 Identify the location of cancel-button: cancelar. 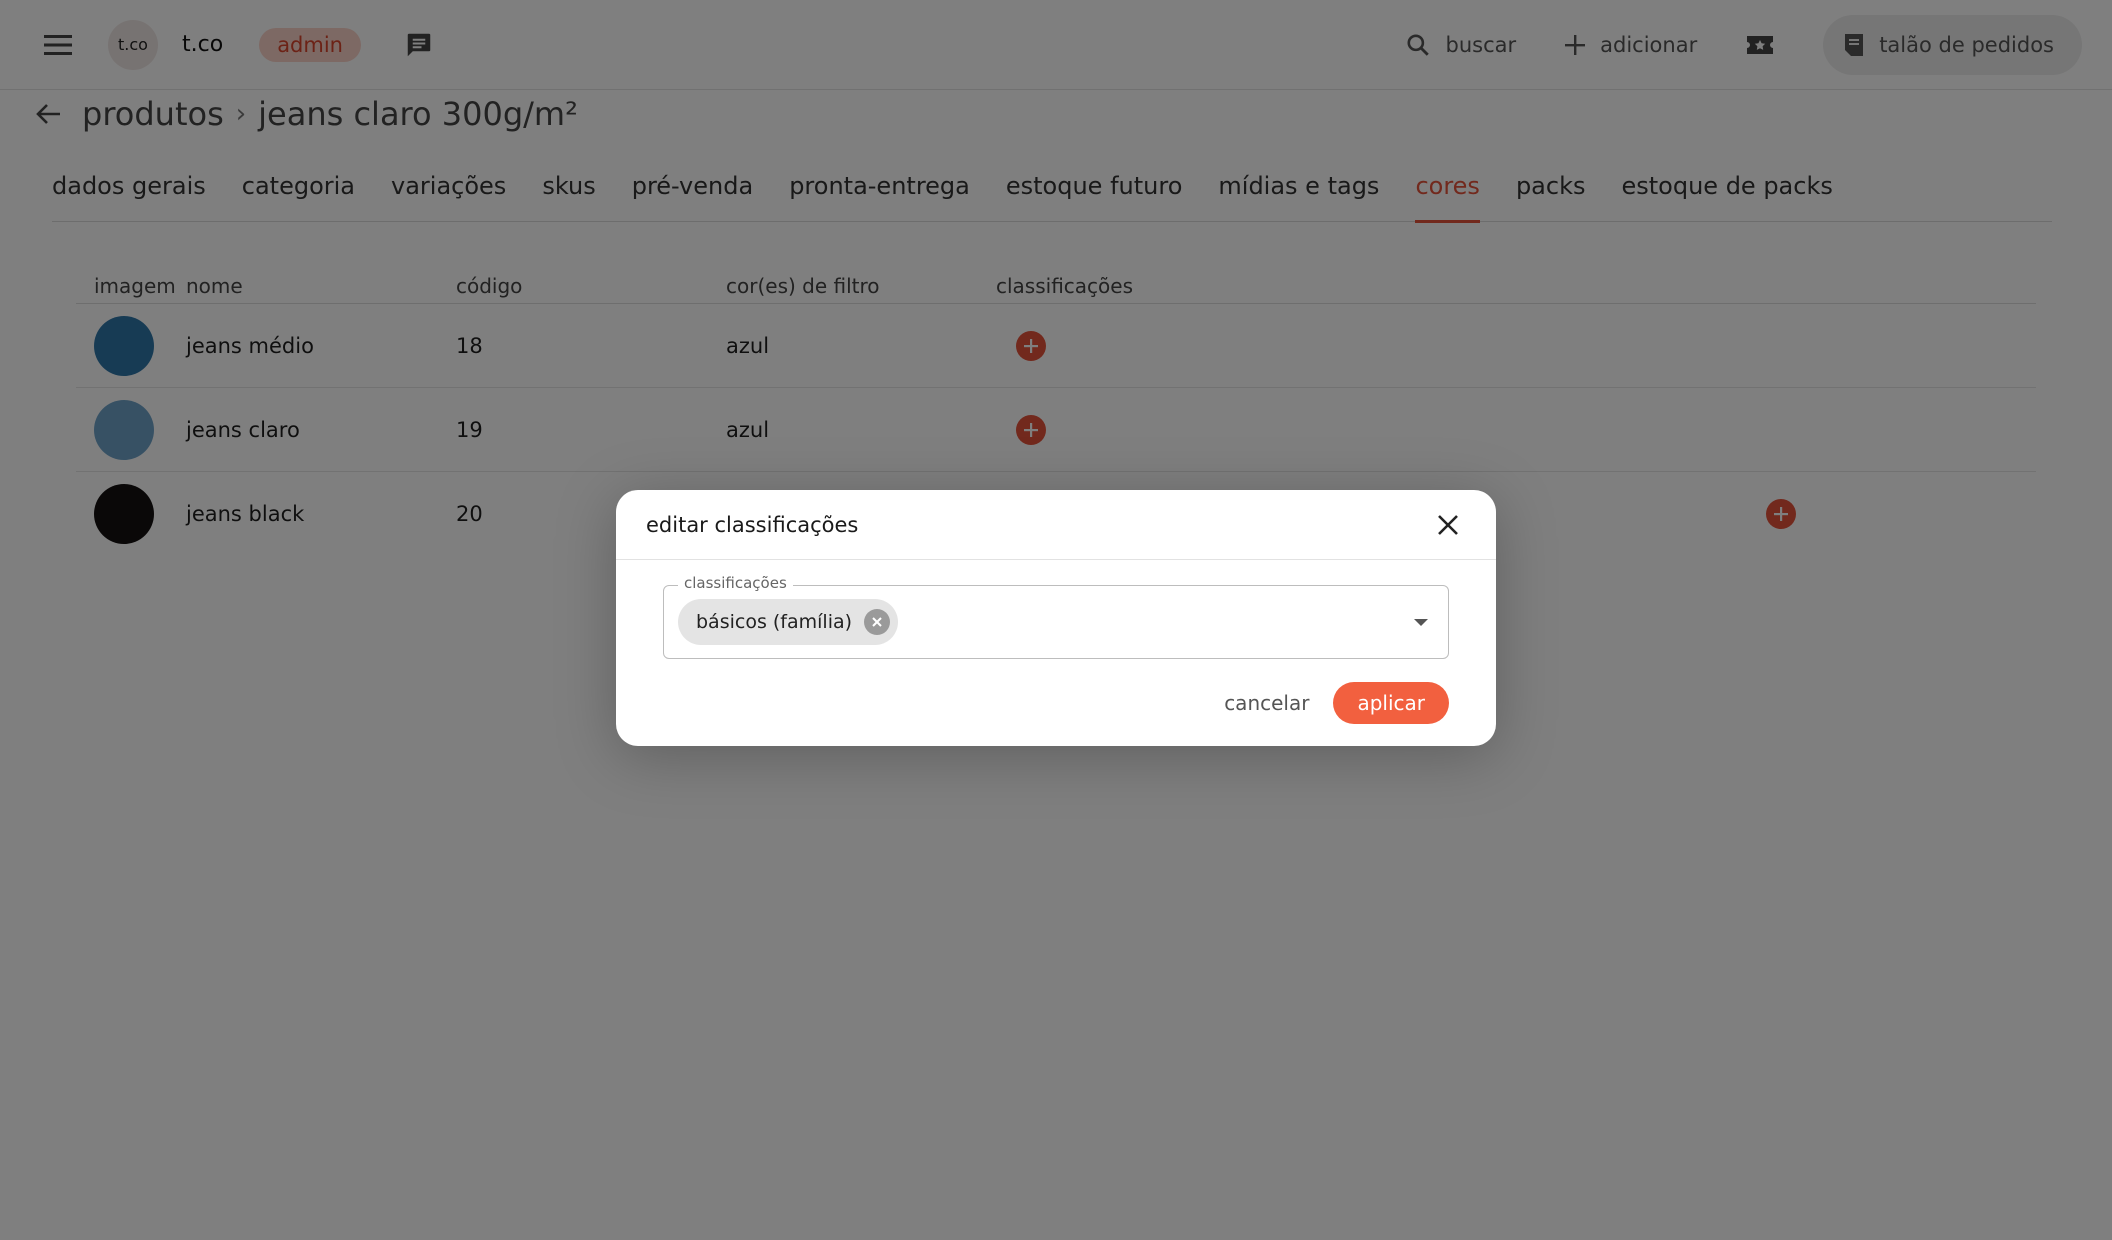
(1266, 703).